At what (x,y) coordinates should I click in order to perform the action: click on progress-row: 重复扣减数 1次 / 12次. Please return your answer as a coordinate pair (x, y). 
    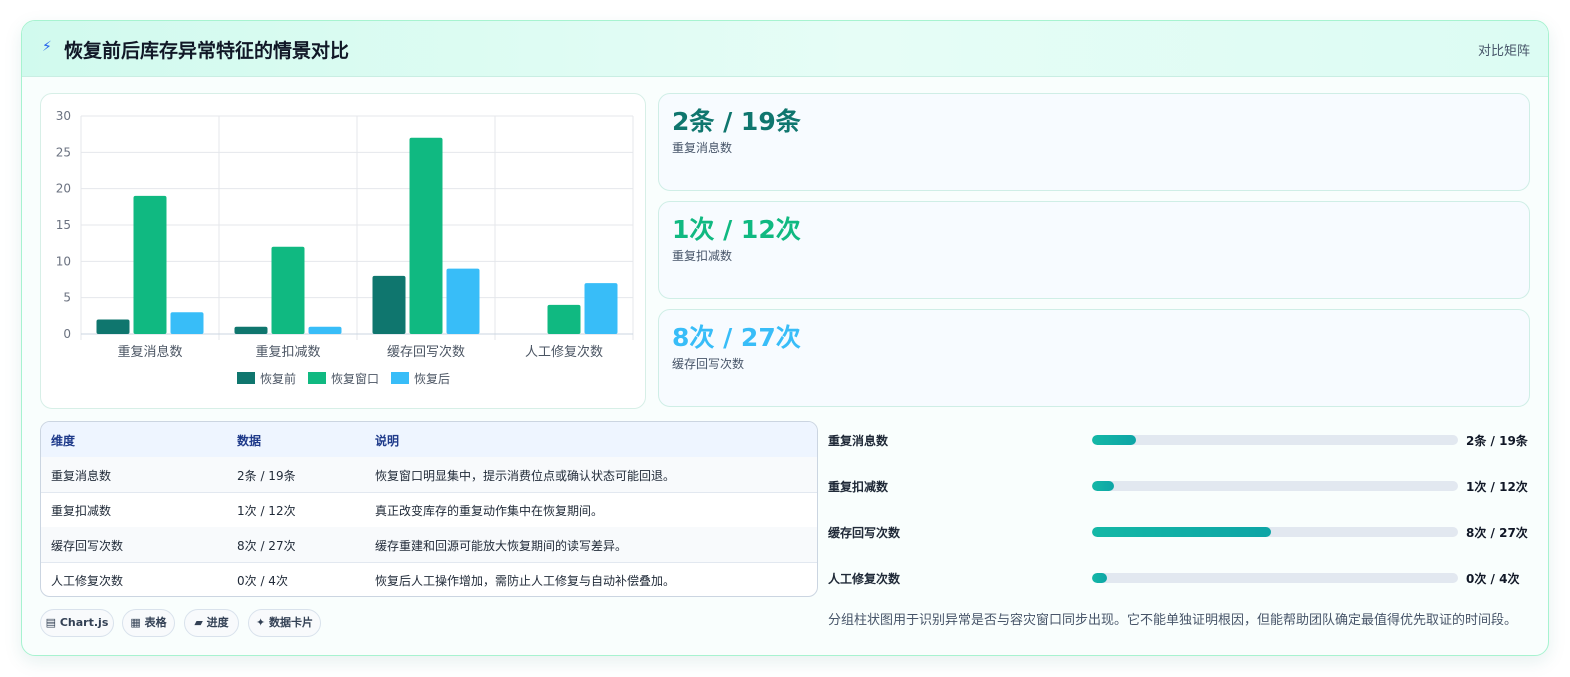
    Looking at the image, I should click on (1178, 486).